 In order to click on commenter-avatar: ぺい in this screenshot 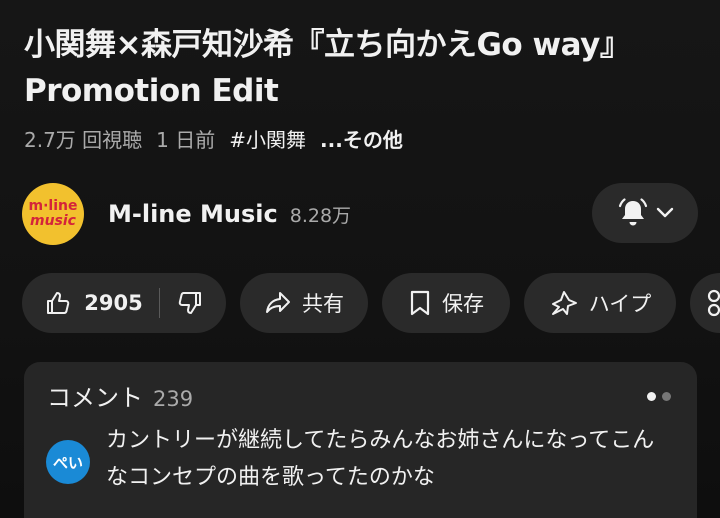, I will do `click(68, 462)`.